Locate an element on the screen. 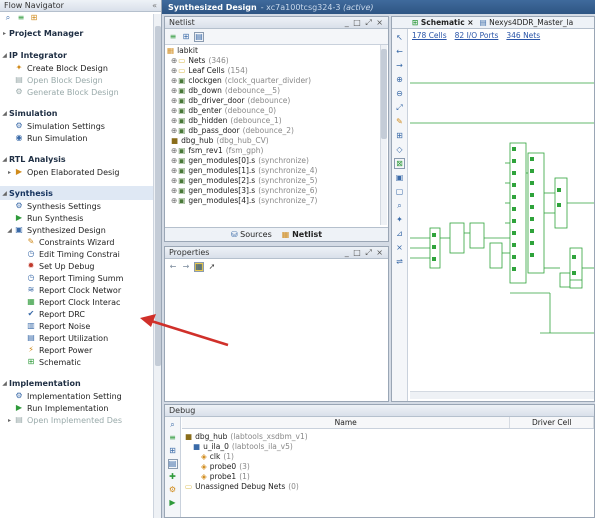 The image size is (595, 518). netlist-row: ⊕ ▣ gen_modules[1].s (synchronize_4) is located at coordinates (273, 170).